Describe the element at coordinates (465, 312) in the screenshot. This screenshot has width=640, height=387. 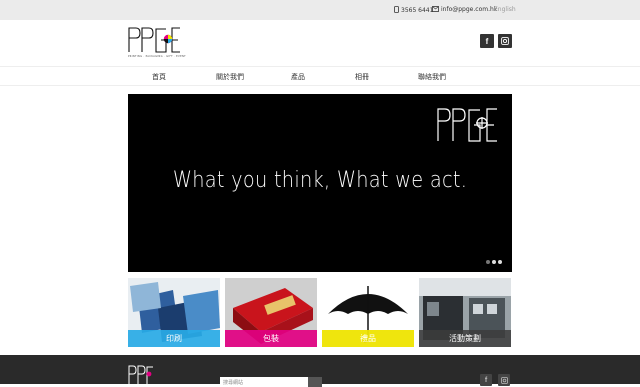
I see `category-events: 活動策劃` at that location.